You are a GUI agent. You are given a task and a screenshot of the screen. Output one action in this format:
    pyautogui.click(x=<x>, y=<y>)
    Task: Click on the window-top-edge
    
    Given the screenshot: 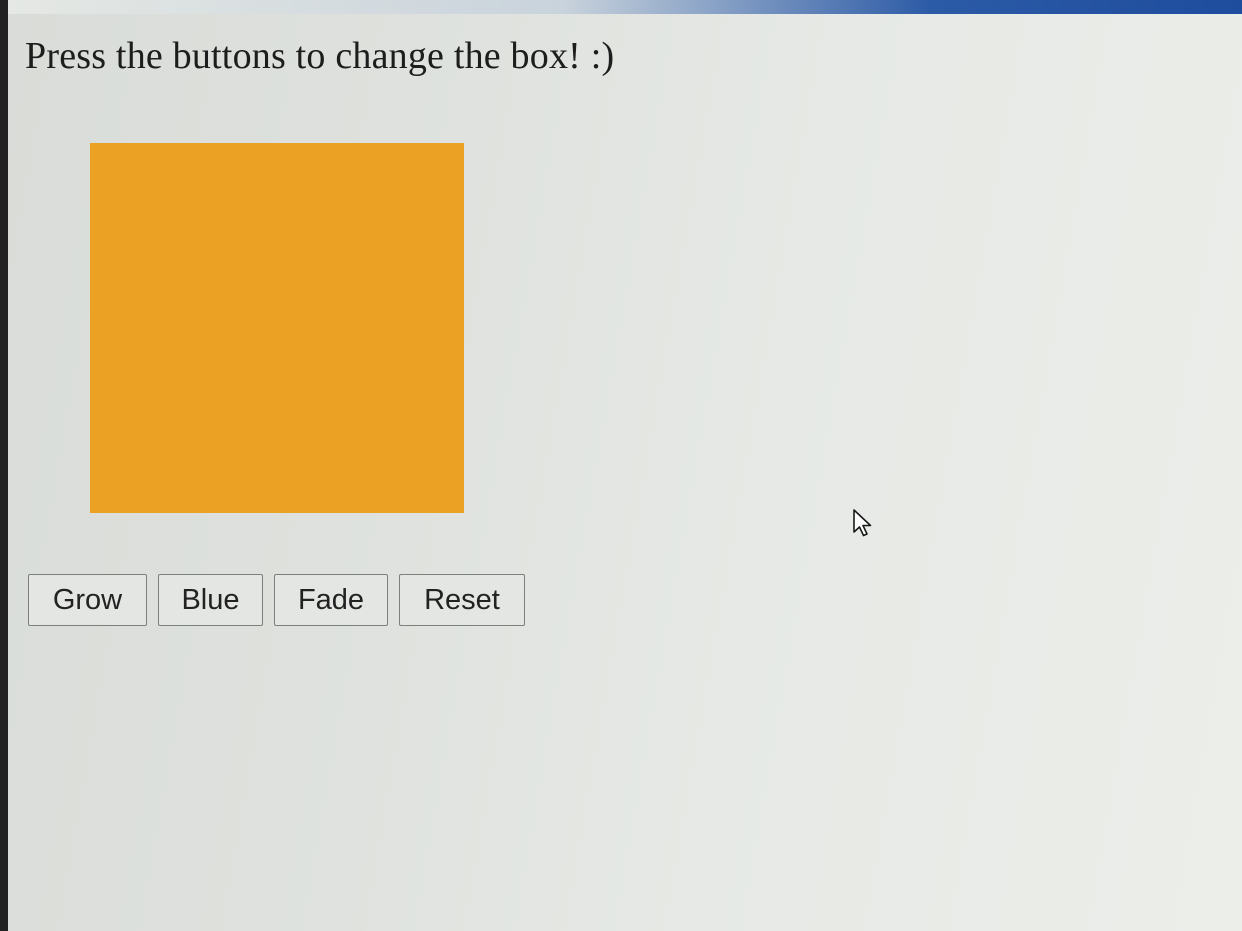 What is the action you would take?
    pyautogui.click(x=625, y=7)
    